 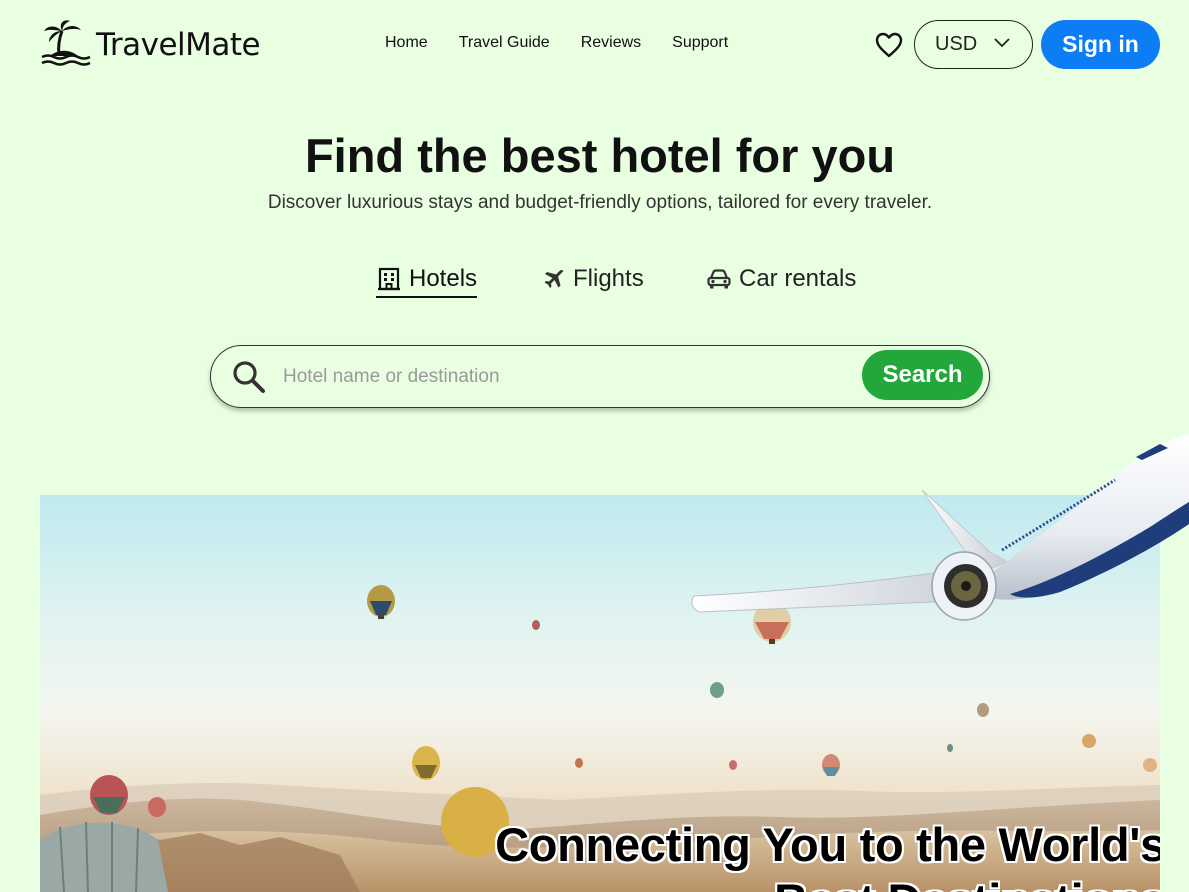 I want to click on search-button: Search, so click(x=922, y=375).